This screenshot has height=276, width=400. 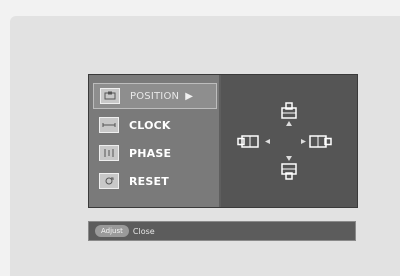 I want to click on menu-item-label: RESET, so click(x=149, y=181).